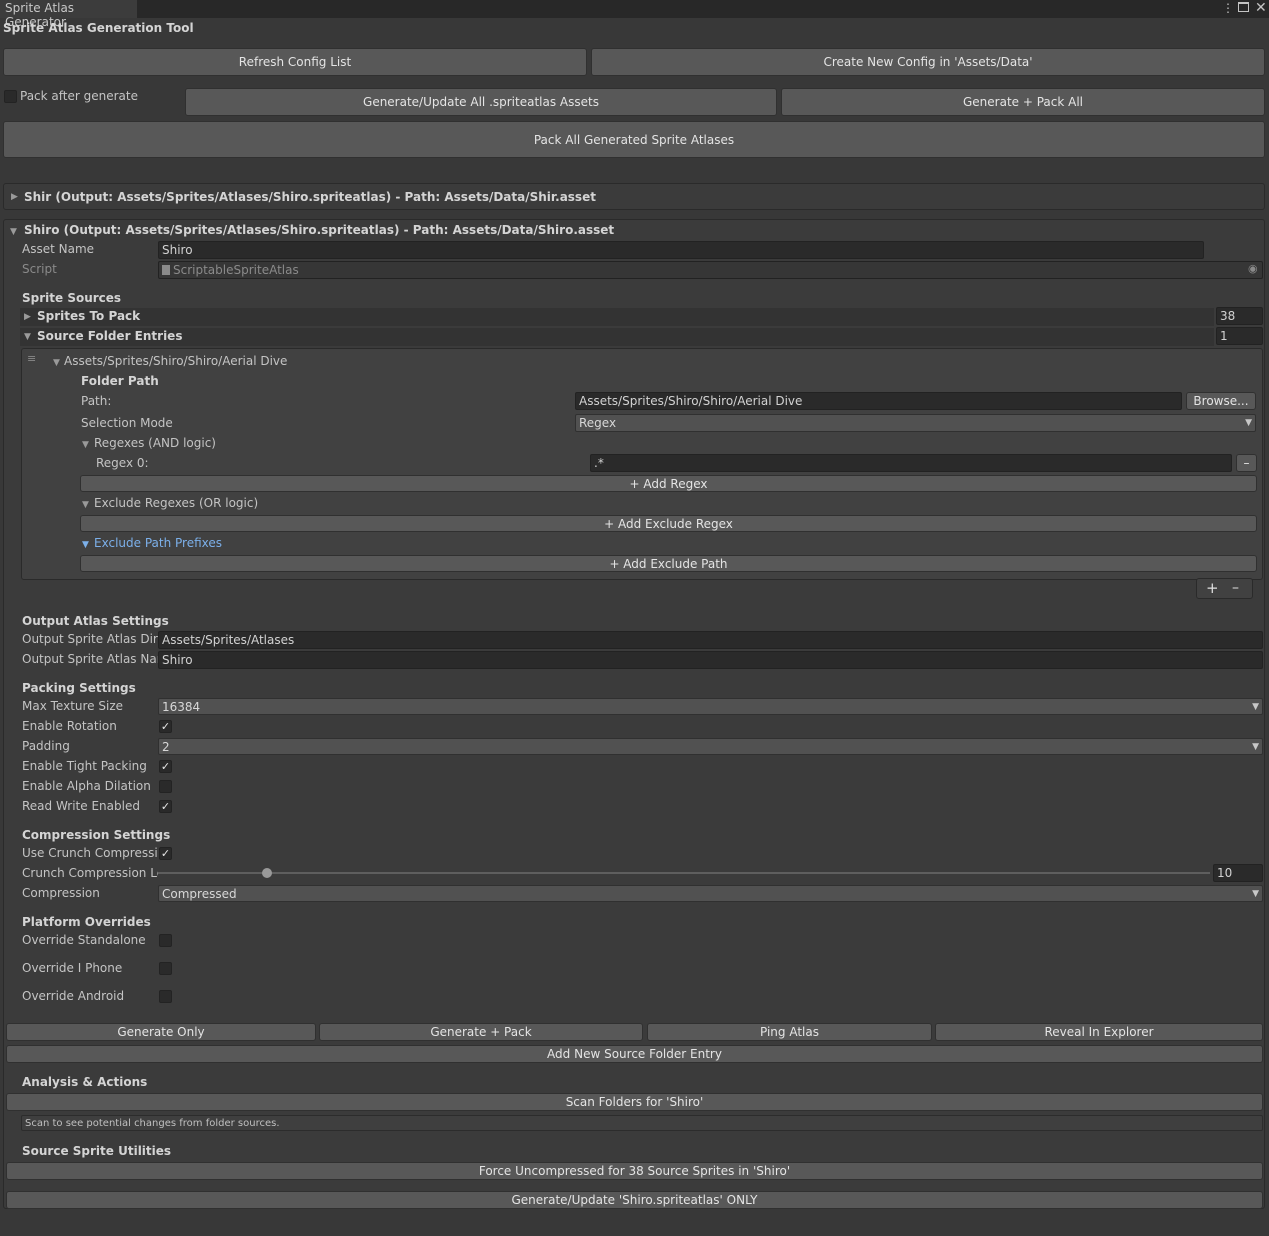 The image size is (1269, 1236). Describe the element at coordinates (668, 483) in the screenshot. I see `add-regex-button: + Add Regex` at that location.